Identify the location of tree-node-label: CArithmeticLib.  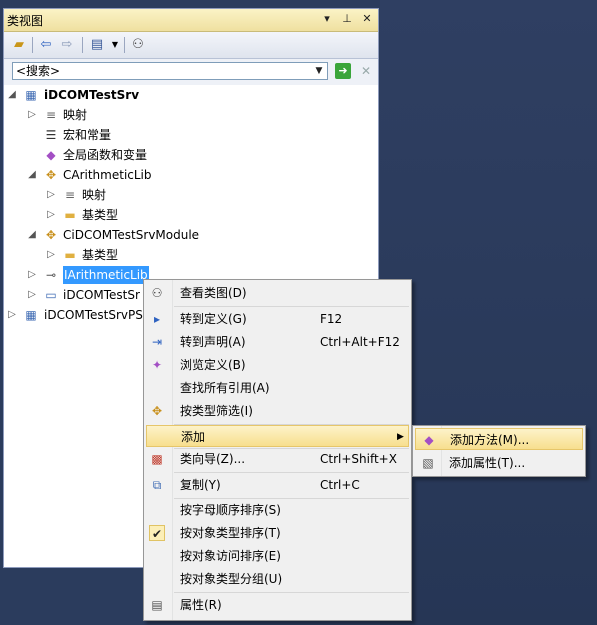
(107, 175).